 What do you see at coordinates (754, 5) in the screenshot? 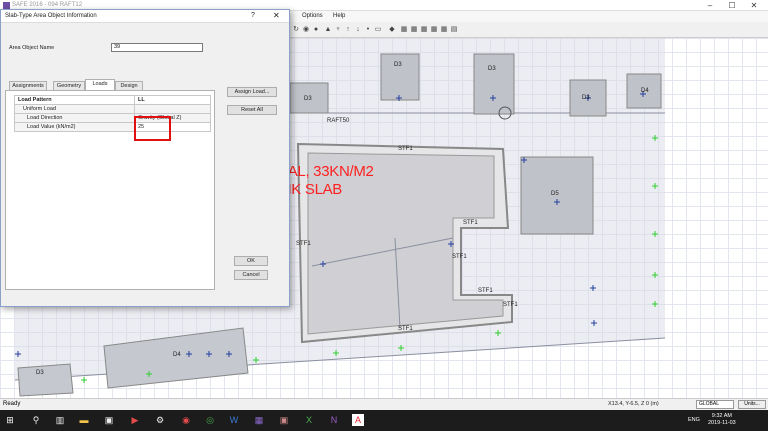
I see `close-icon: ✕` at bounding box center [754, 5].